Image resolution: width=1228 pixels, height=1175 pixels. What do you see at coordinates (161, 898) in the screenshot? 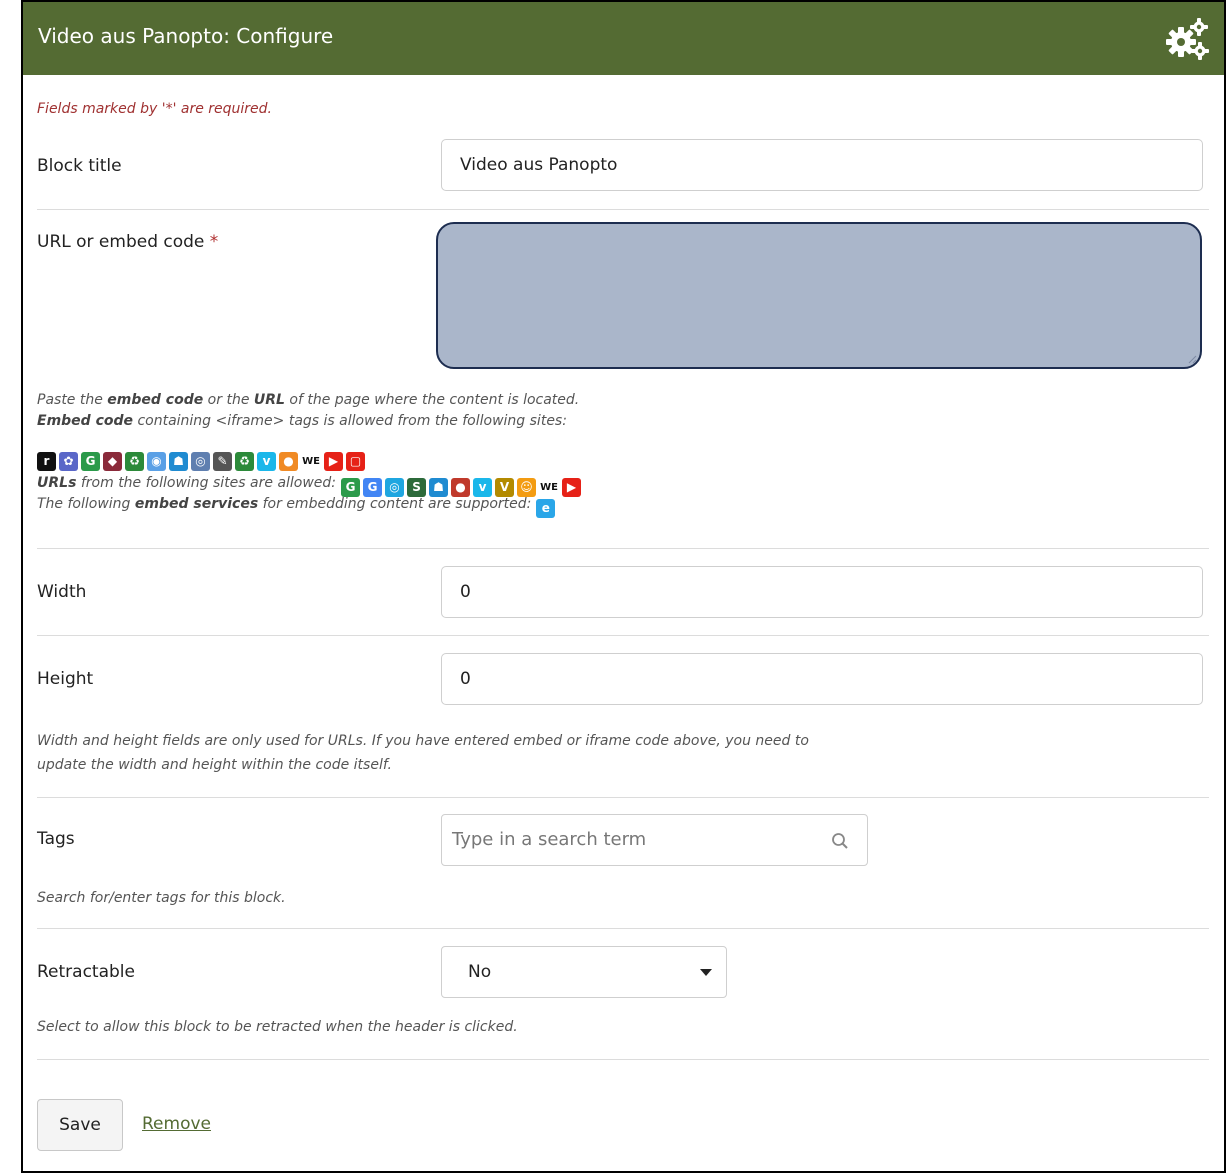
I see `tags-help: Search for/enter tags for this block.` at bounding box center [161, 898].